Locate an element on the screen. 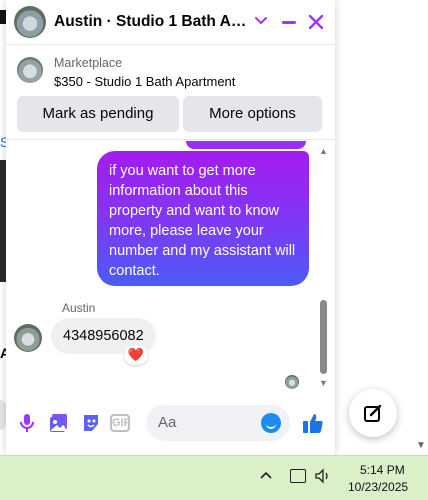 This screenshot has width=428, height=500. volume-icon is located at coordinates (323, 477).